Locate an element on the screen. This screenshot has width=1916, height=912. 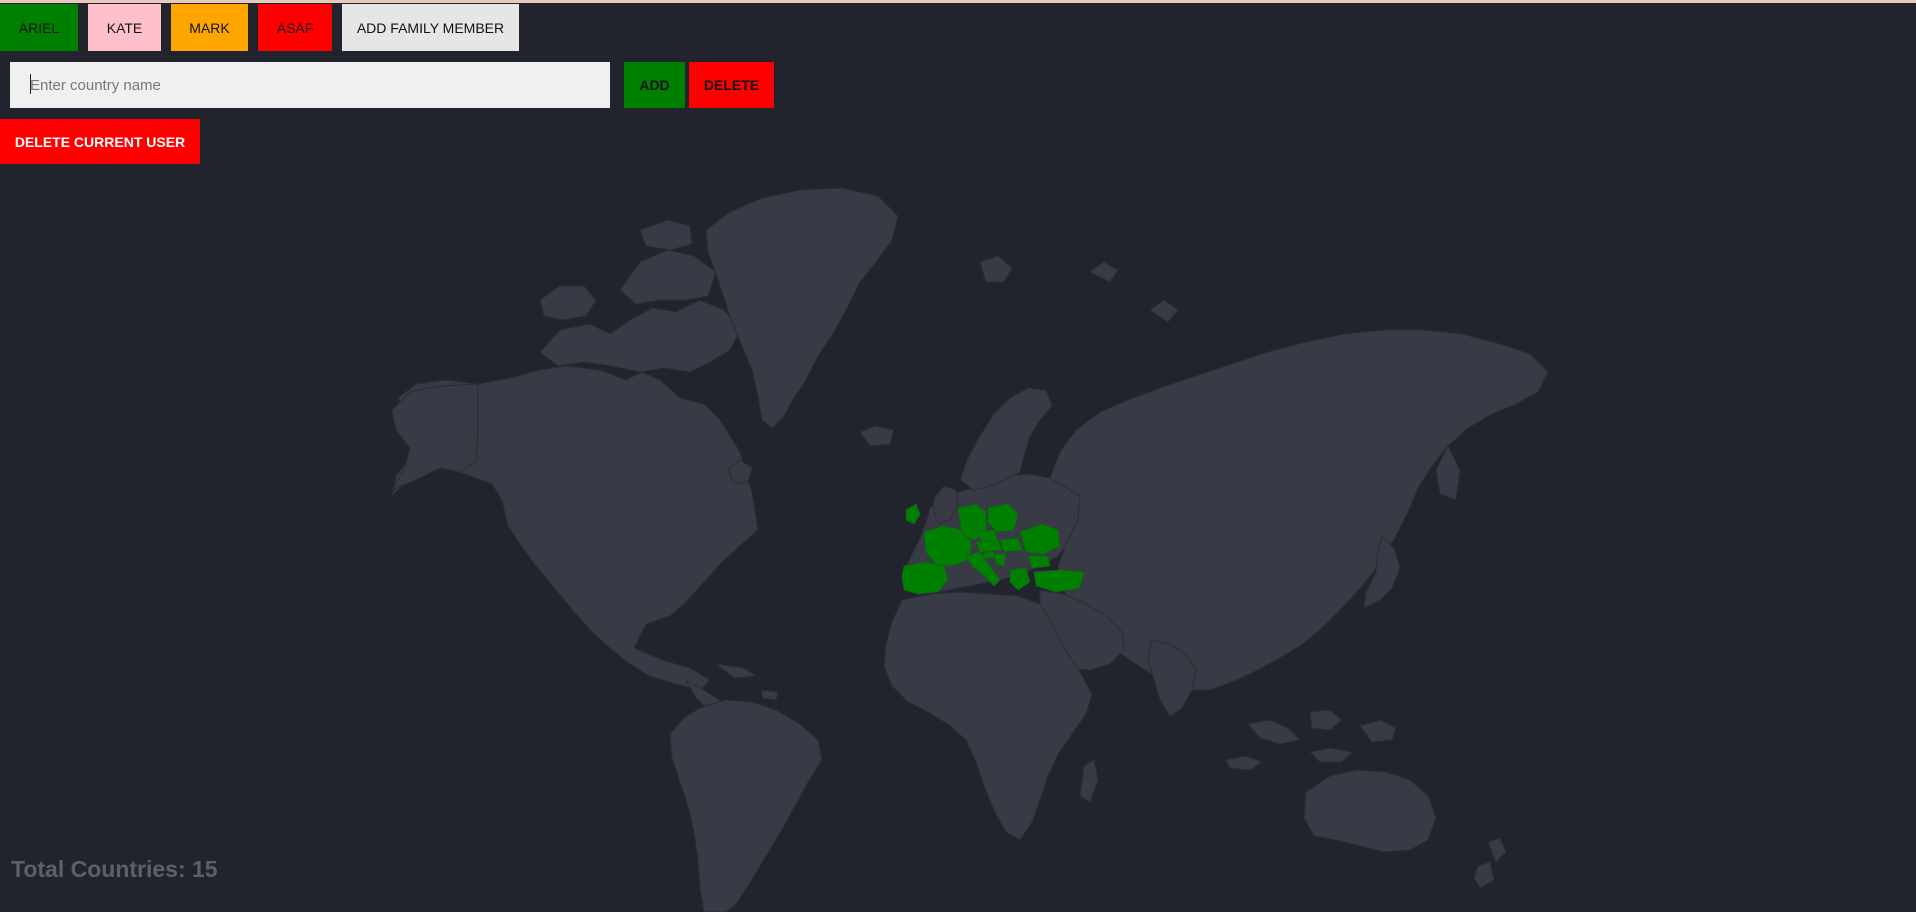
total-countries-counter: Total Countries: 15 is located at coordinates (114, 869).